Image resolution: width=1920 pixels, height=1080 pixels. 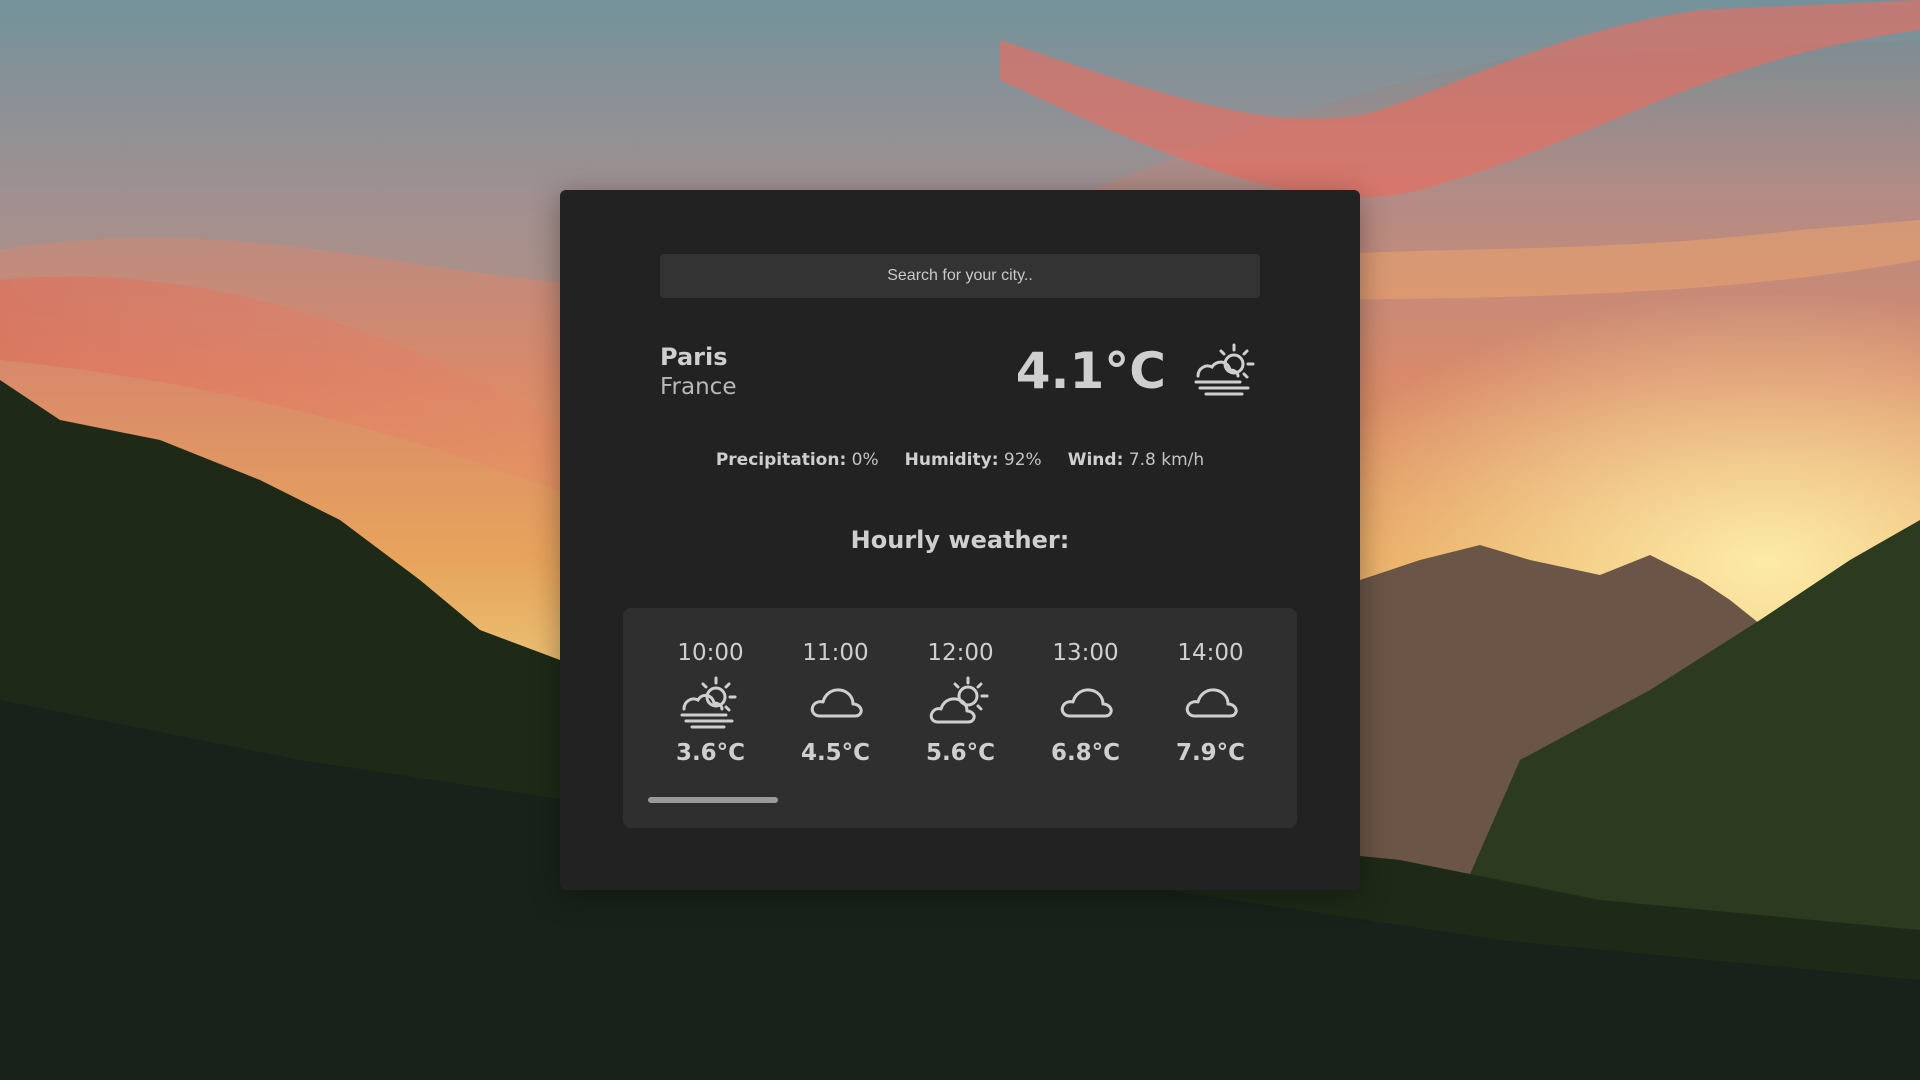 What do you see at coordinates (710, 753) in the screenshot?
I see `hour-temperature: 3.6°C` at bounding box center [710, 753].